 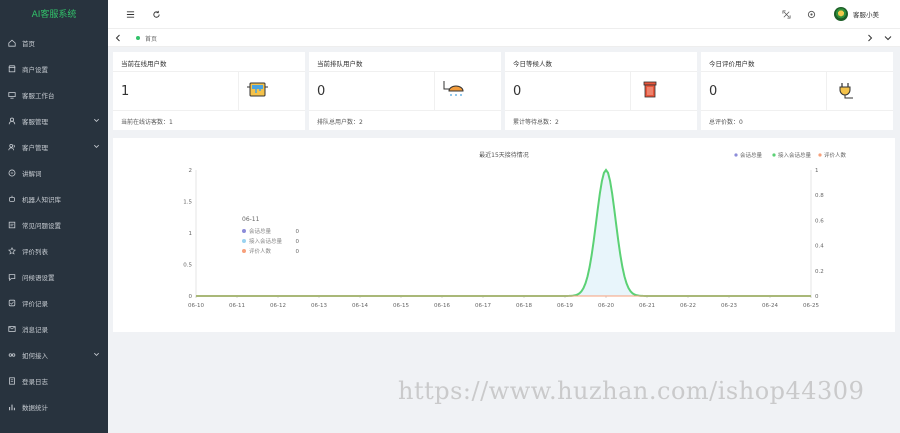 What do you see at coordinates (12, 407) in the screenshot?
I see `stats-icon` at bounding box center [12, 407].